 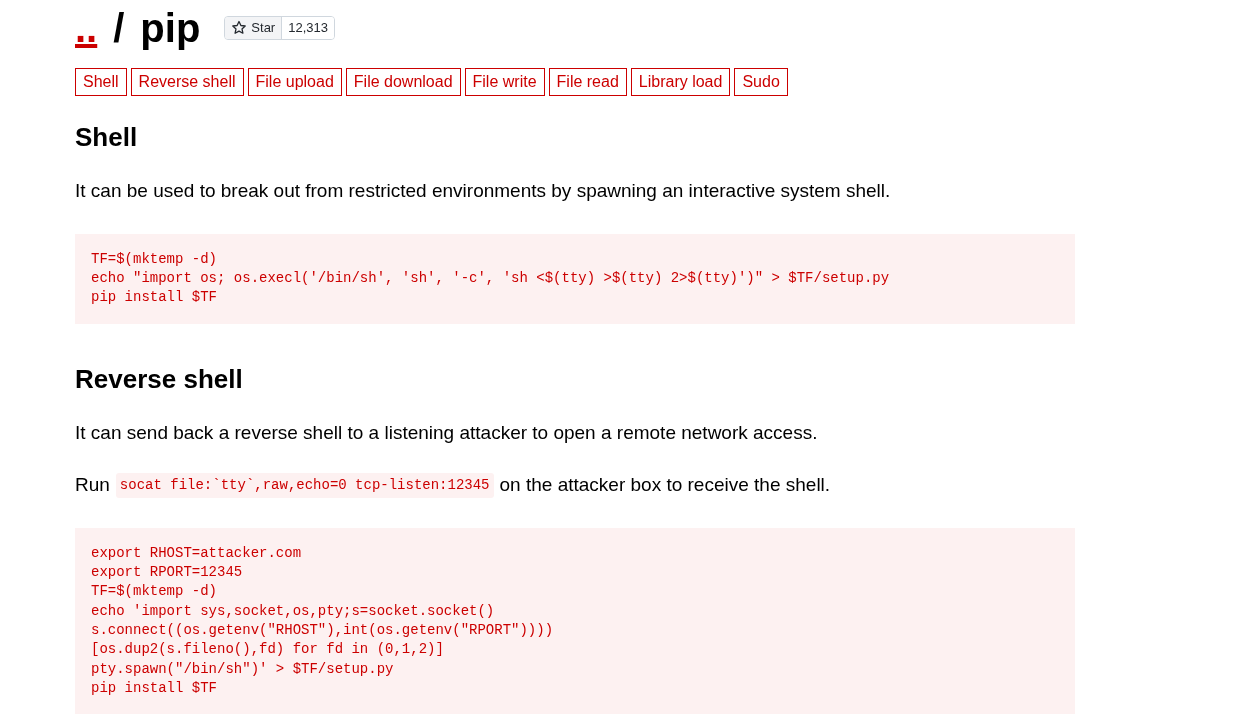 What do you see at coordinates (187, 82) in the screenshot?
I see `section-link: Reverse shell` at bounding box center [187, 82].